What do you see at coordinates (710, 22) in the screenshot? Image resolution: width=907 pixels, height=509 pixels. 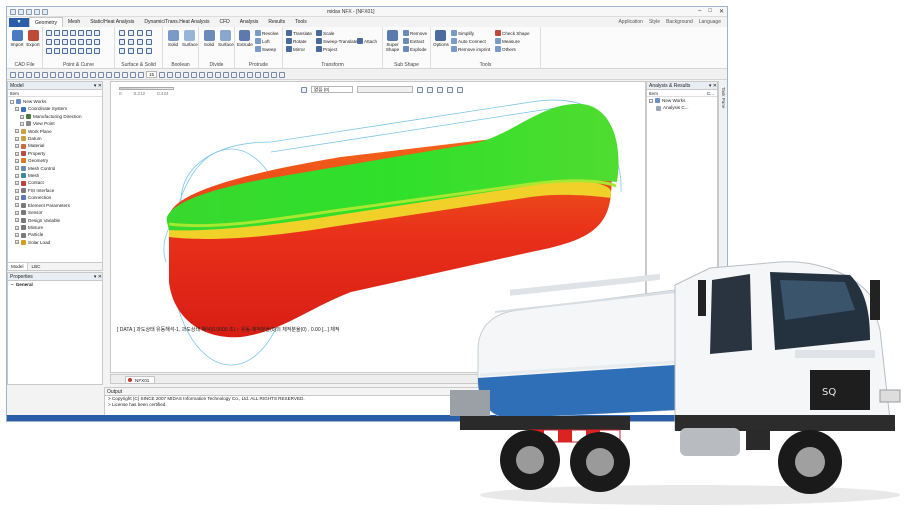 I see `language-menu: Language` at bounding box center [710, 22].